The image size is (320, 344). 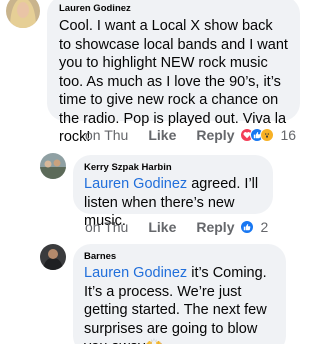 I want to click on comment-actions: on Thu Like Reply 16, so click(x=190, y=135).